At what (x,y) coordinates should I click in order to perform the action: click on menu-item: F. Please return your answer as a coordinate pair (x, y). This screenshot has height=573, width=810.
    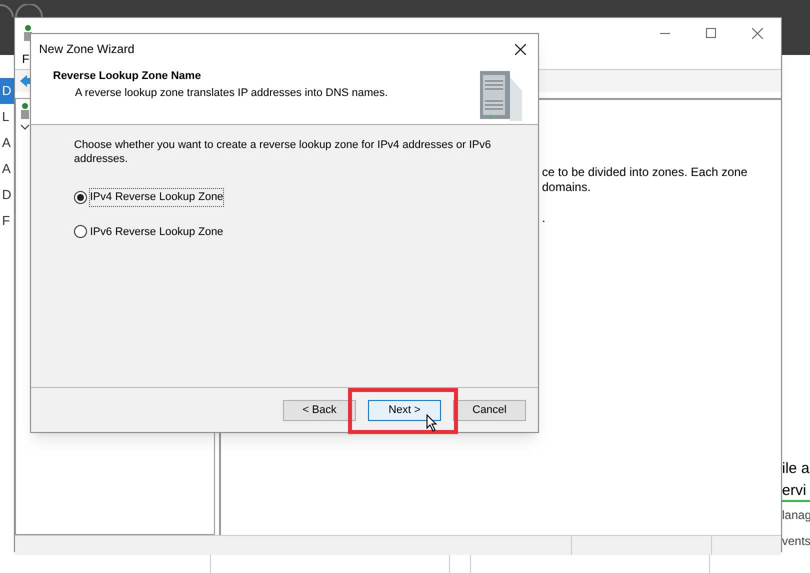
    Looking at the image, I should click on (26, 59).